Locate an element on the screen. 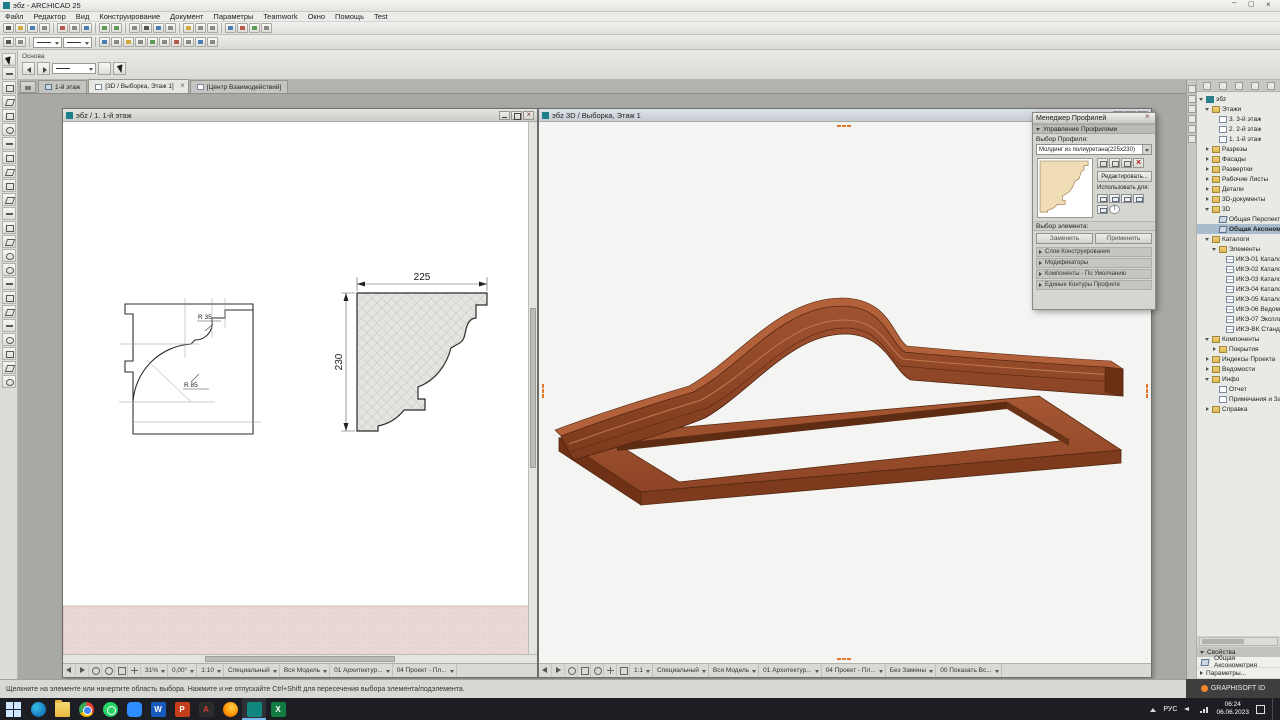 Image resolution: width=1280 pixels, height=720 pixels. 3d-view-icon is located at coordinates (230, 28).